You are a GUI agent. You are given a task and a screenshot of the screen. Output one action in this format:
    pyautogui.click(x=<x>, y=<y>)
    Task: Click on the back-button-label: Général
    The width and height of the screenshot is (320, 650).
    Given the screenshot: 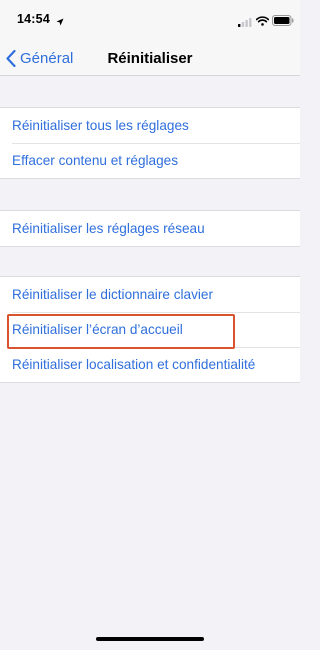 What is the action you would take?
    pyautogui.click(x=47, y=58)
    